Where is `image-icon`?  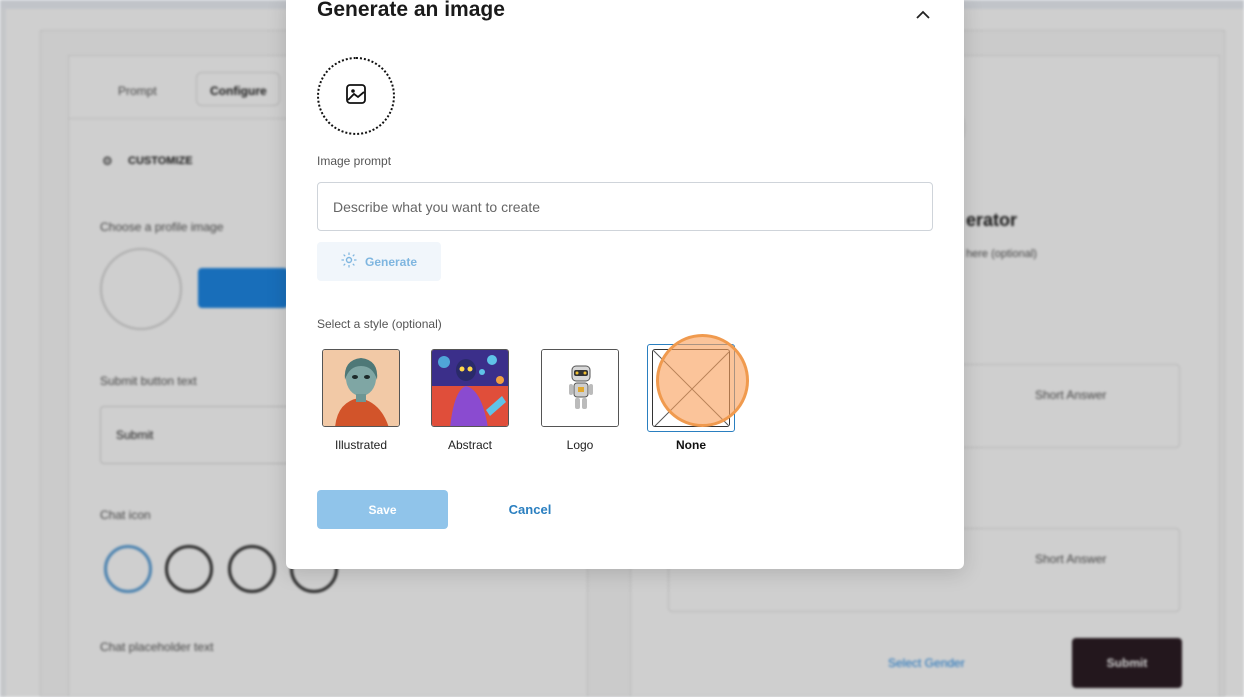
image-icon is located at coordinates (356, 96).